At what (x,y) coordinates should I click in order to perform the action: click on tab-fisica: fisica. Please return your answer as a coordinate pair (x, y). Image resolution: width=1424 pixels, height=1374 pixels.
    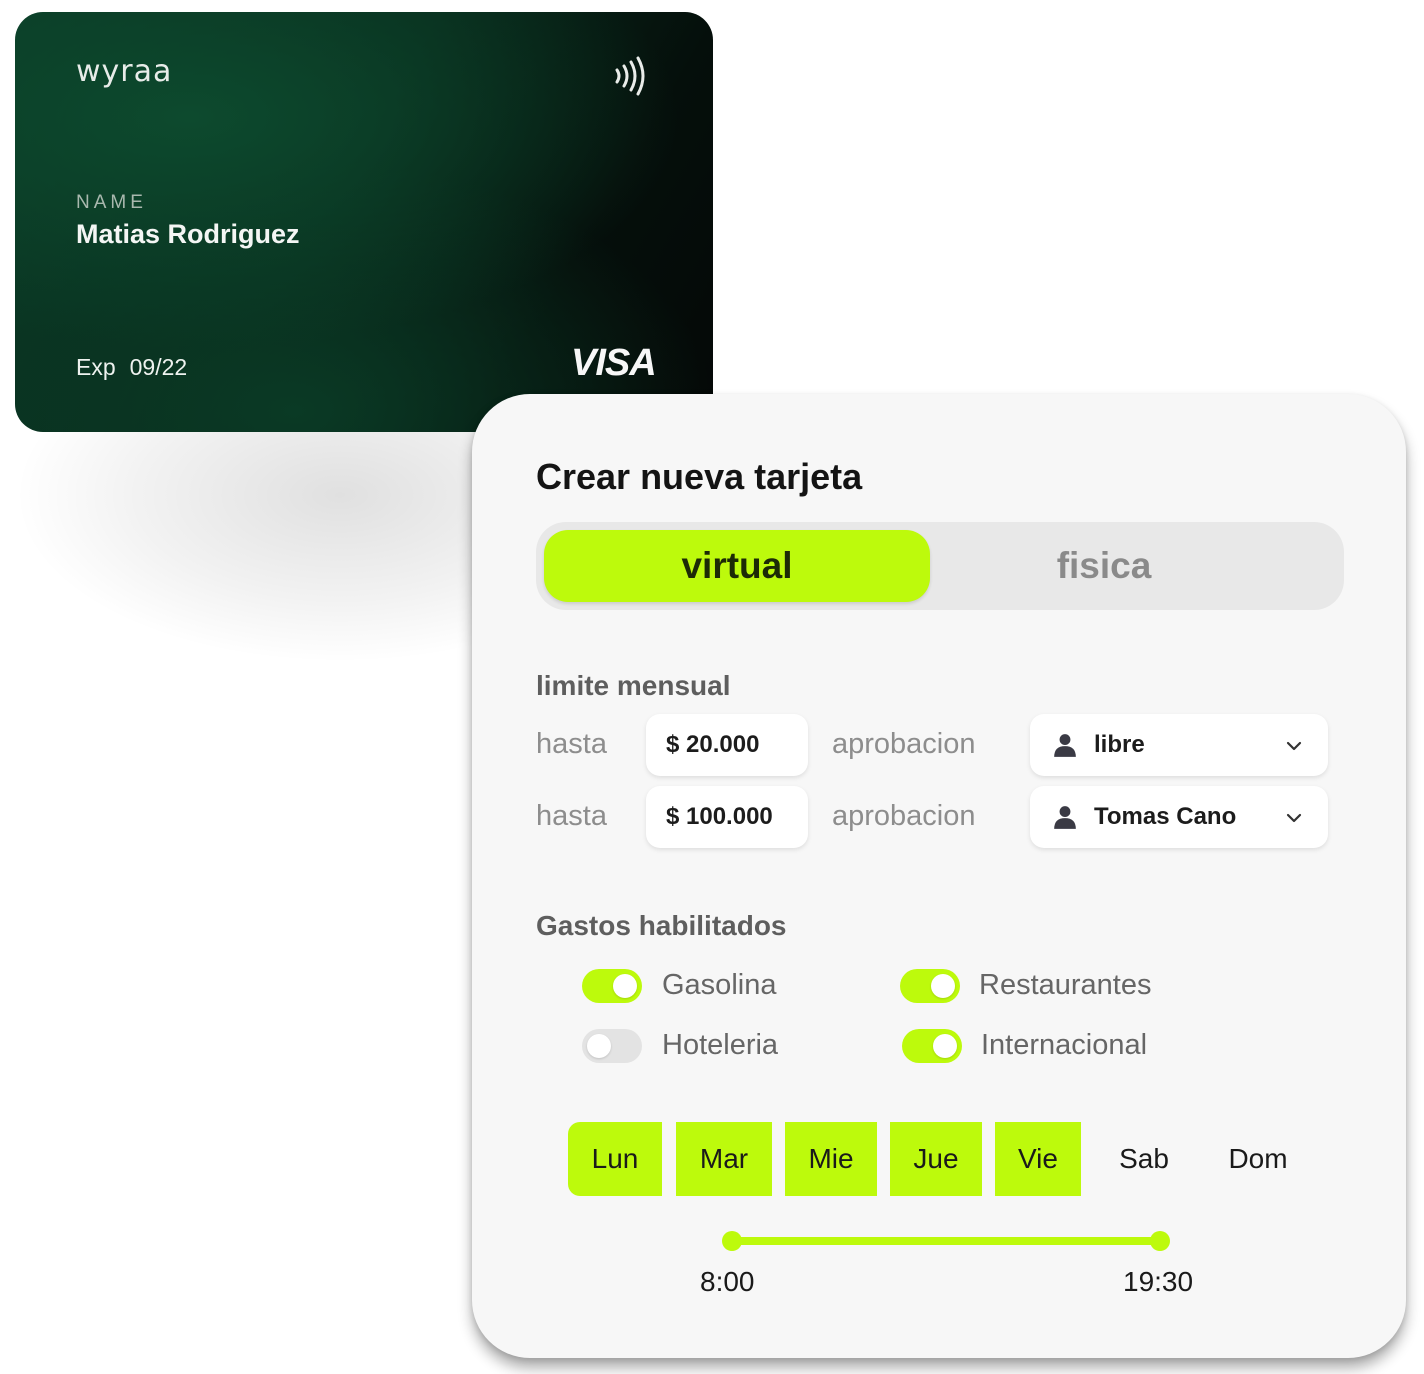
    Looking at the image, I should click on (1104, 566).